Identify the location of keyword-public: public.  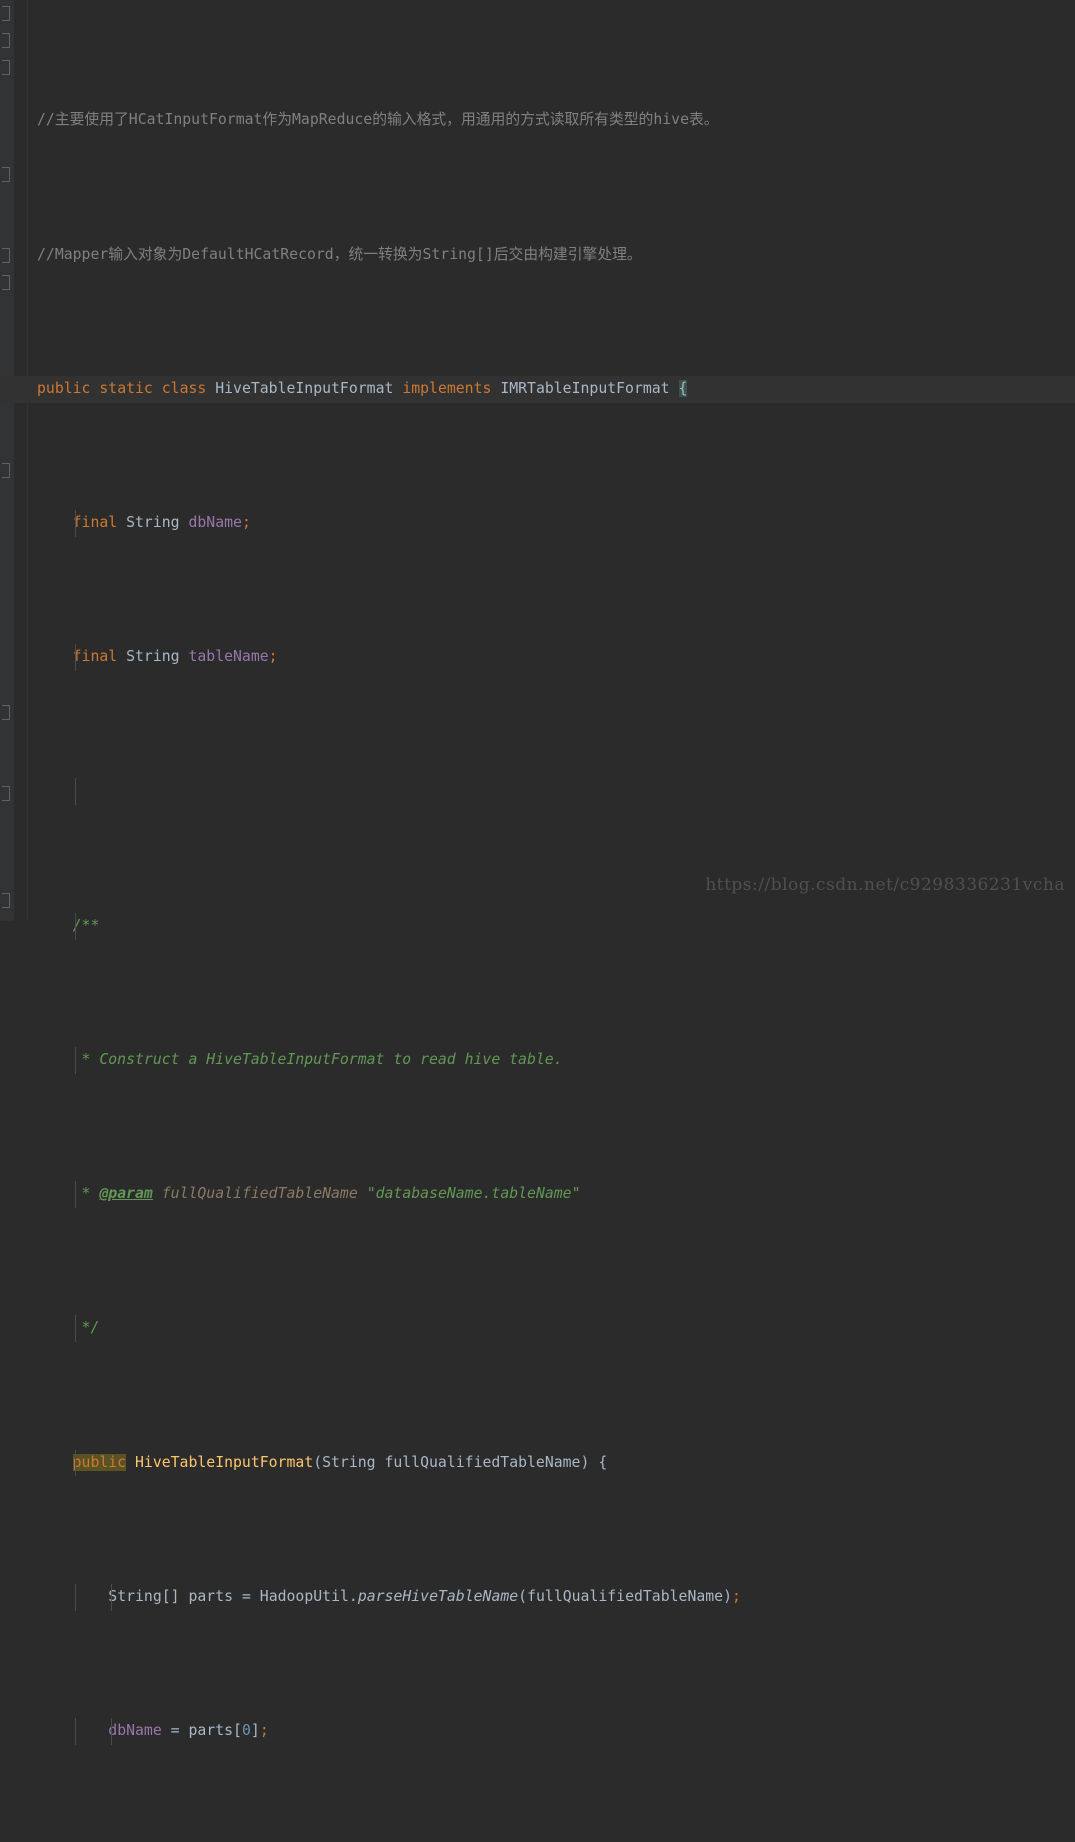
(64, 388).